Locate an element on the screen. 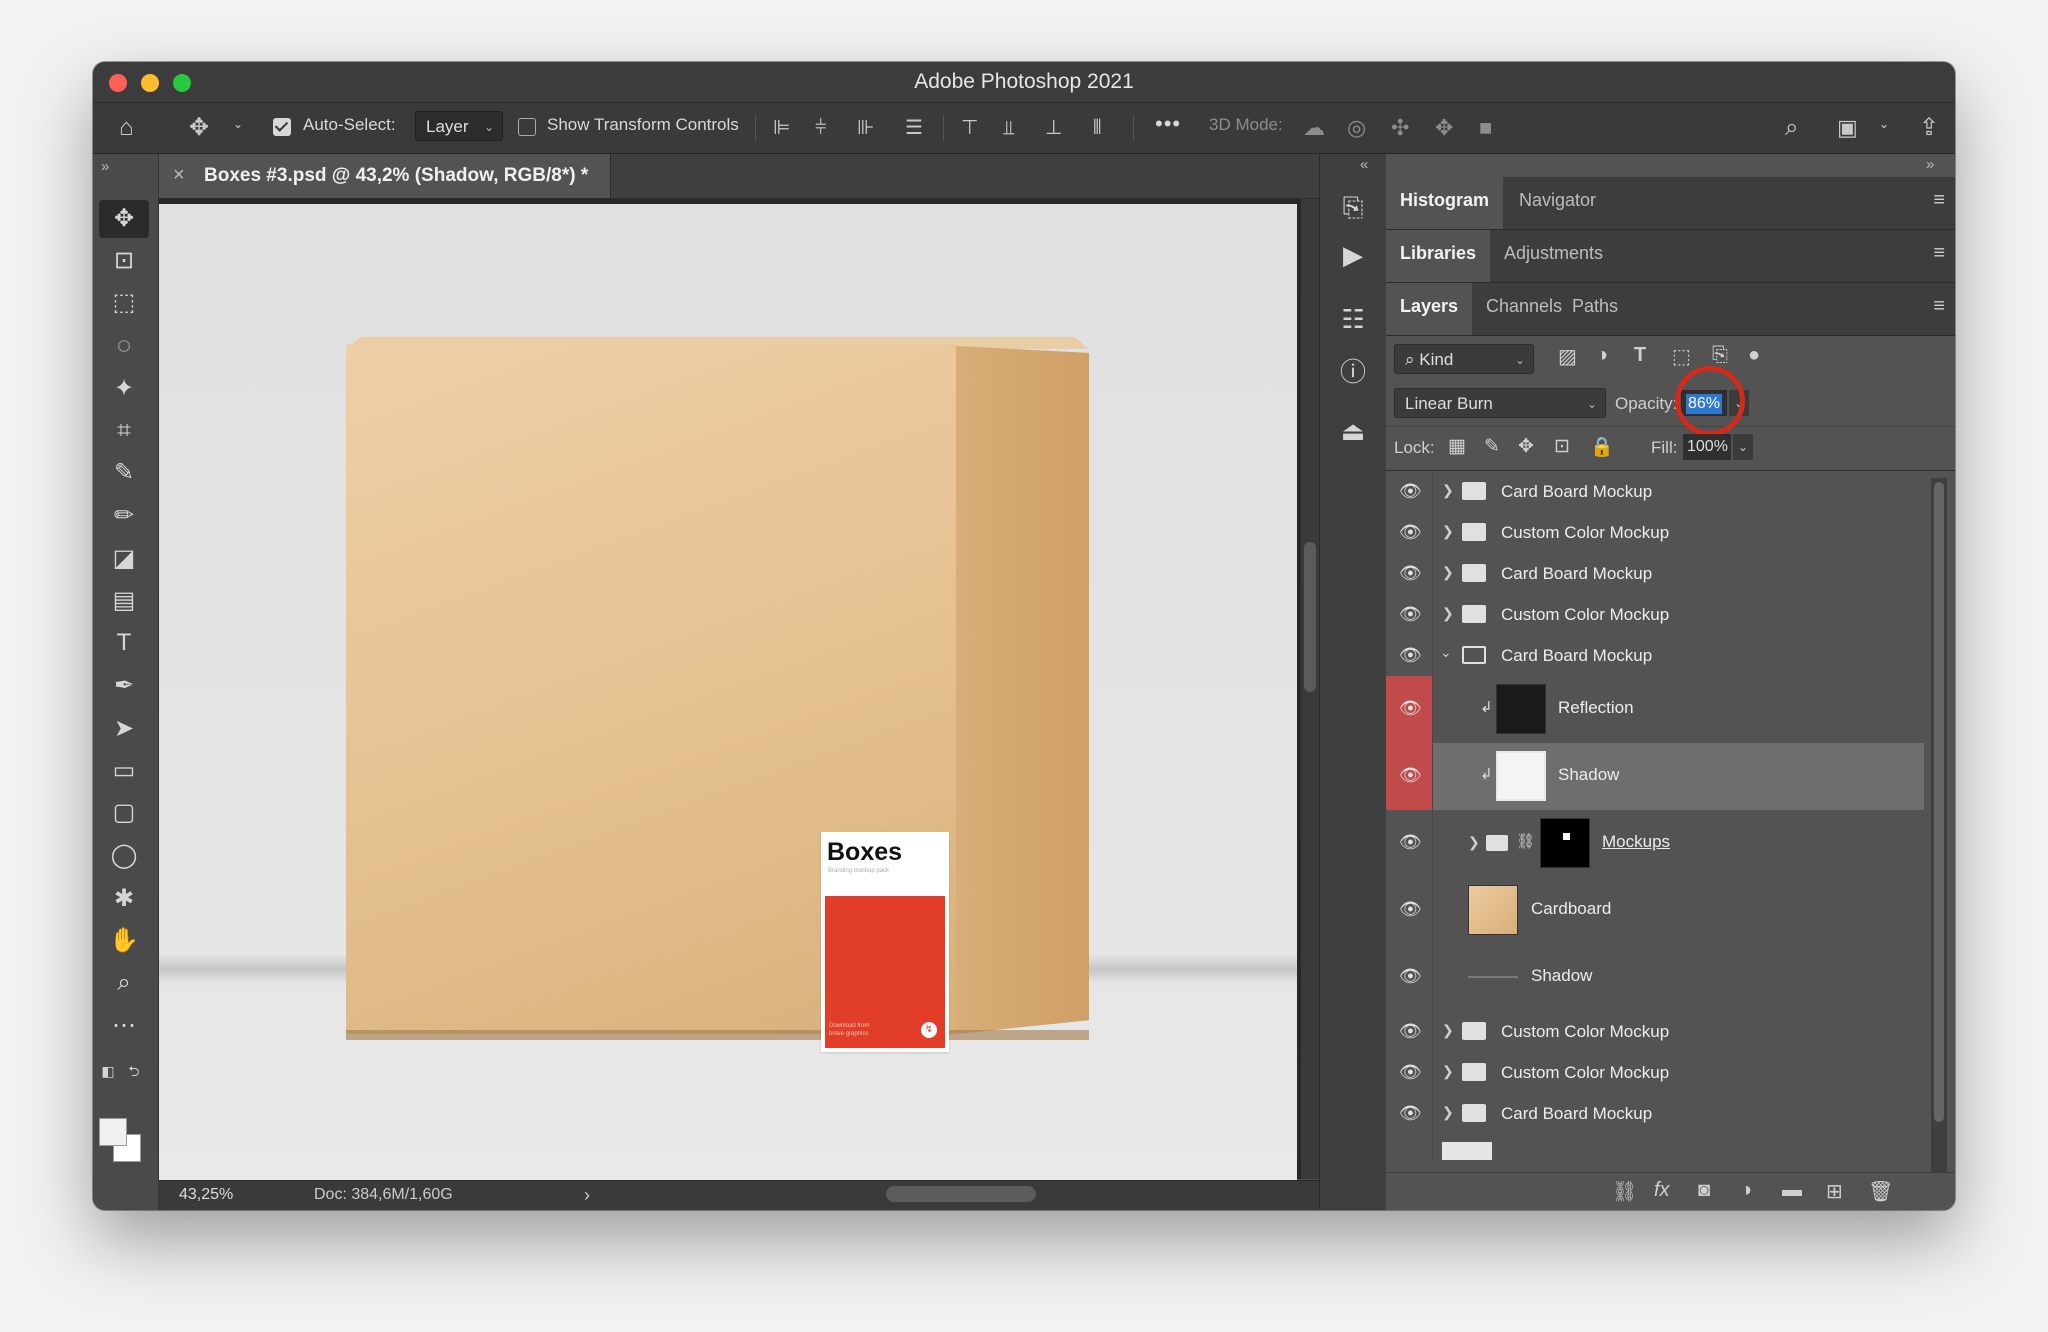  blend-mode-dropdown: Linear Burn ⌄ is located at coordinates (1500, 403).